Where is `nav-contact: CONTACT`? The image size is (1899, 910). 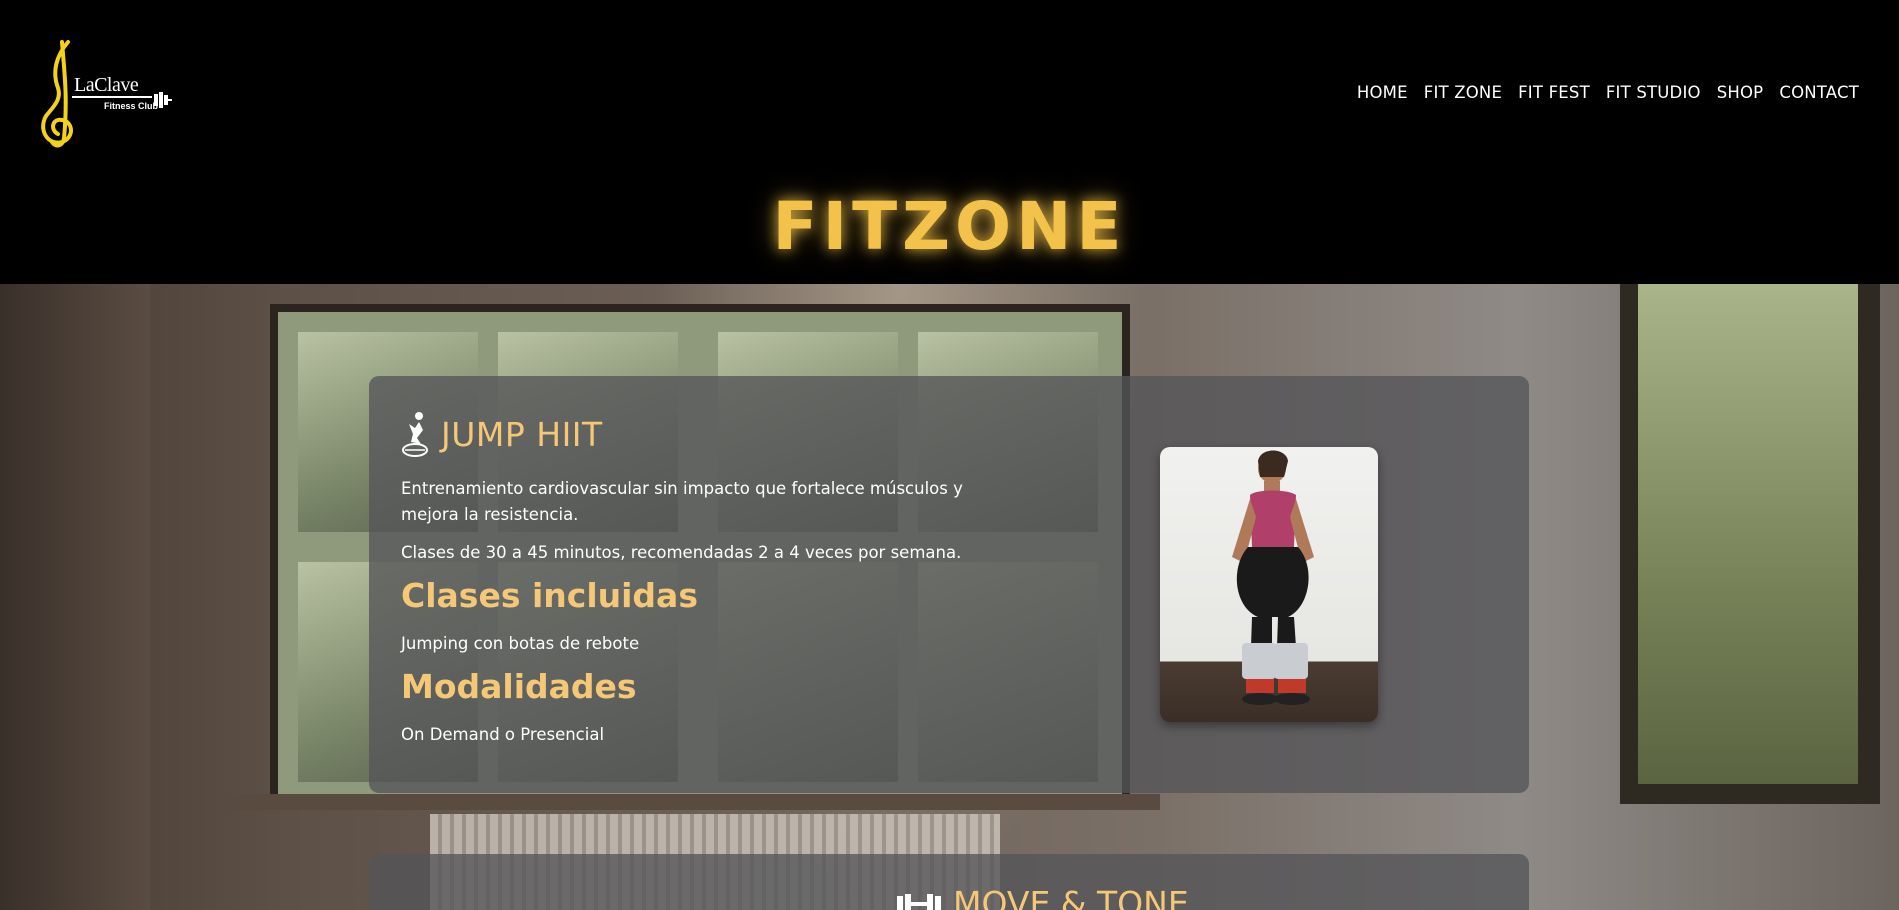
nav-contact: CONTACT is located at coordinates (1819, 92).